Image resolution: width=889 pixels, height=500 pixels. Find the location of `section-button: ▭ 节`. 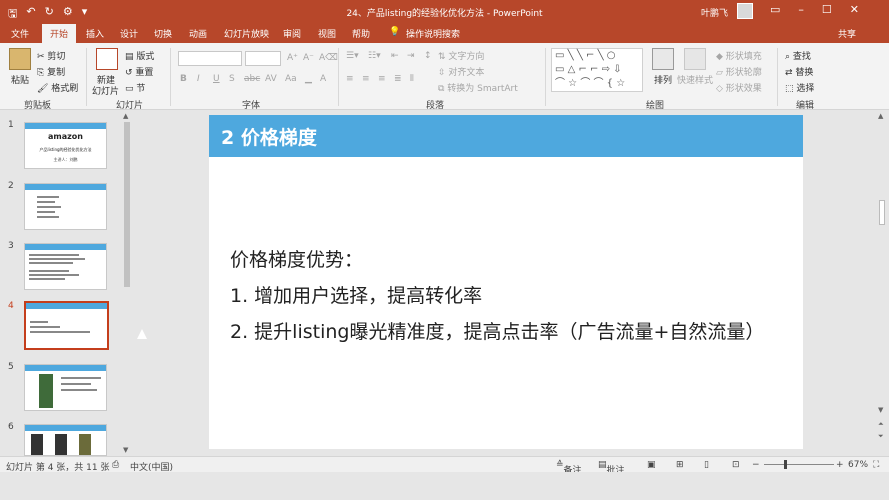

section-button: ▭ 节 is located at coordinates (135, 87).